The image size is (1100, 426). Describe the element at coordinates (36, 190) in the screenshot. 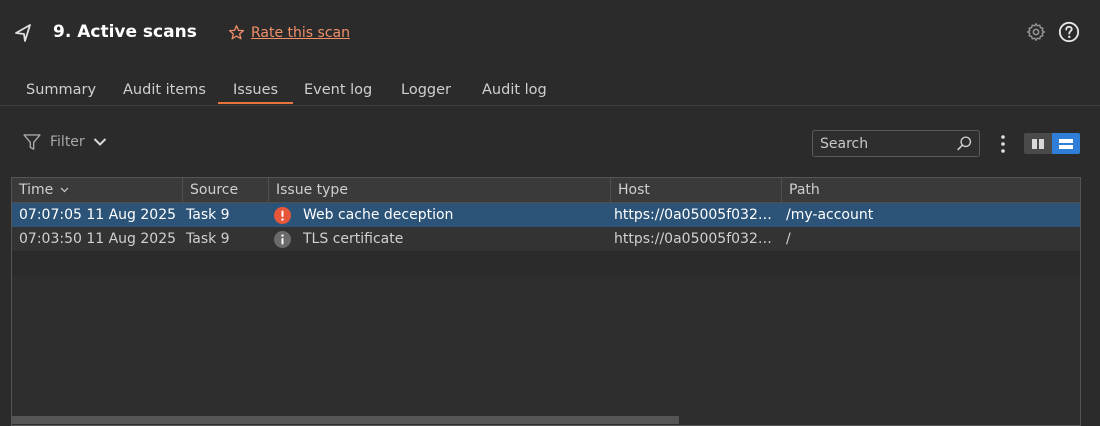

I see `column-header-label: Time` at that location.